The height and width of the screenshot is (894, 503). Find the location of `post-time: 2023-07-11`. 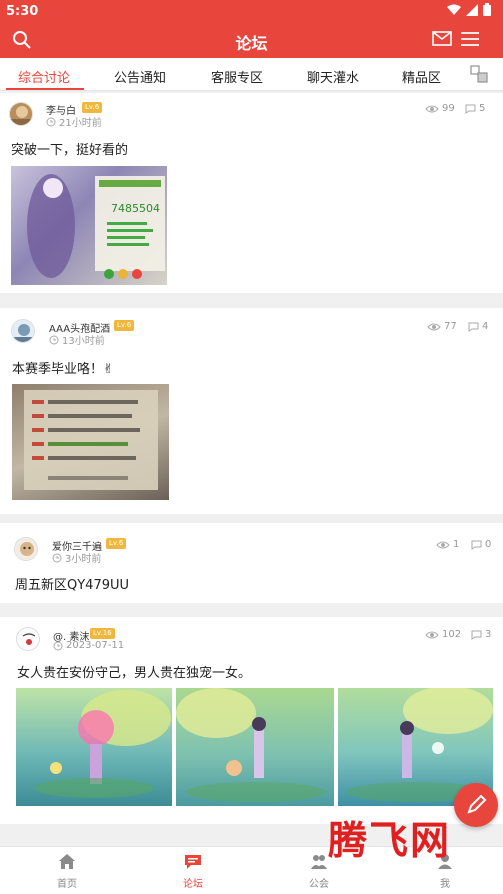

post-time: 2023-07-11 is located at coordinates (88, 645).